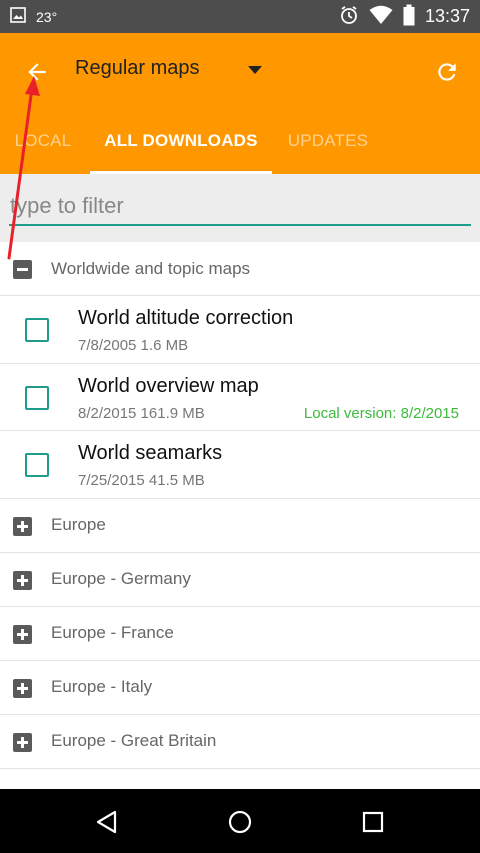  Describe the element at coordinates (43, 141) in the screenshot. I see `tab-local: LOCAL` at that location.